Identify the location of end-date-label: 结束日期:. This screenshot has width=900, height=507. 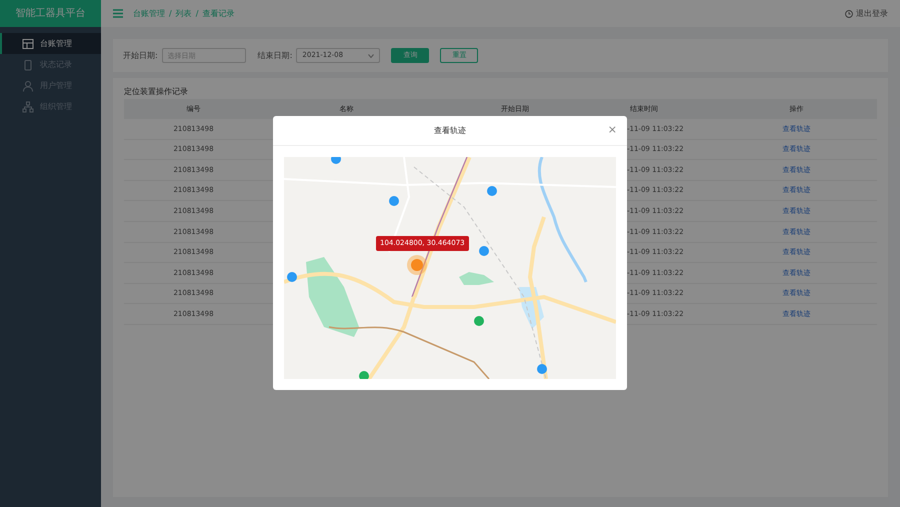
(275, 56).